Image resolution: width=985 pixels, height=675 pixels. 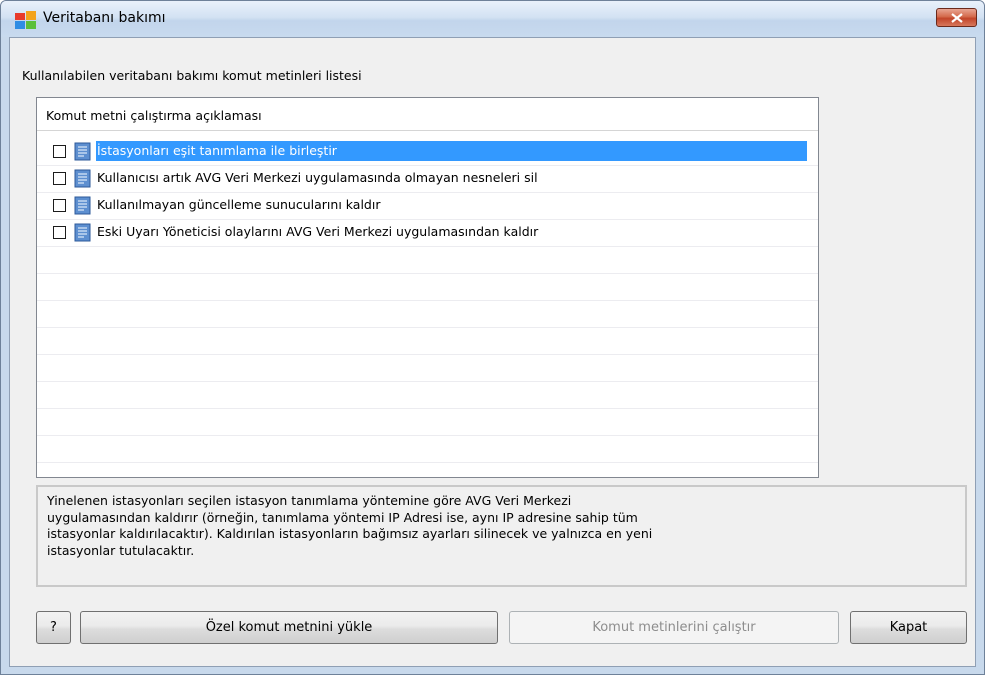 I want to click on close-icon, so click(x=956, y=17).